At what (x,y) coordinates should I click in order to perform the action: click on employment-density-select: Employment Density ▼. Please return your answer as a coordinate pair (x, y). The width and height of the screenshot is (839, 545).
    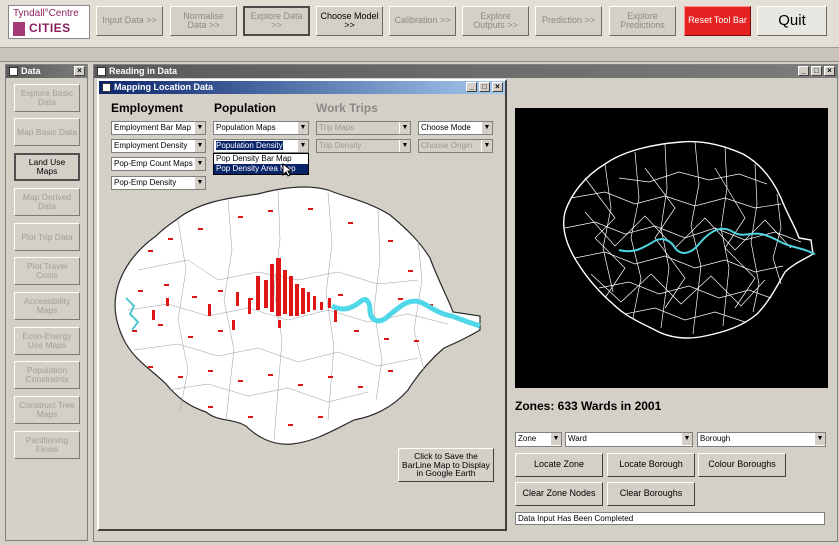
    Looking at the image, I should click on (158, 146).